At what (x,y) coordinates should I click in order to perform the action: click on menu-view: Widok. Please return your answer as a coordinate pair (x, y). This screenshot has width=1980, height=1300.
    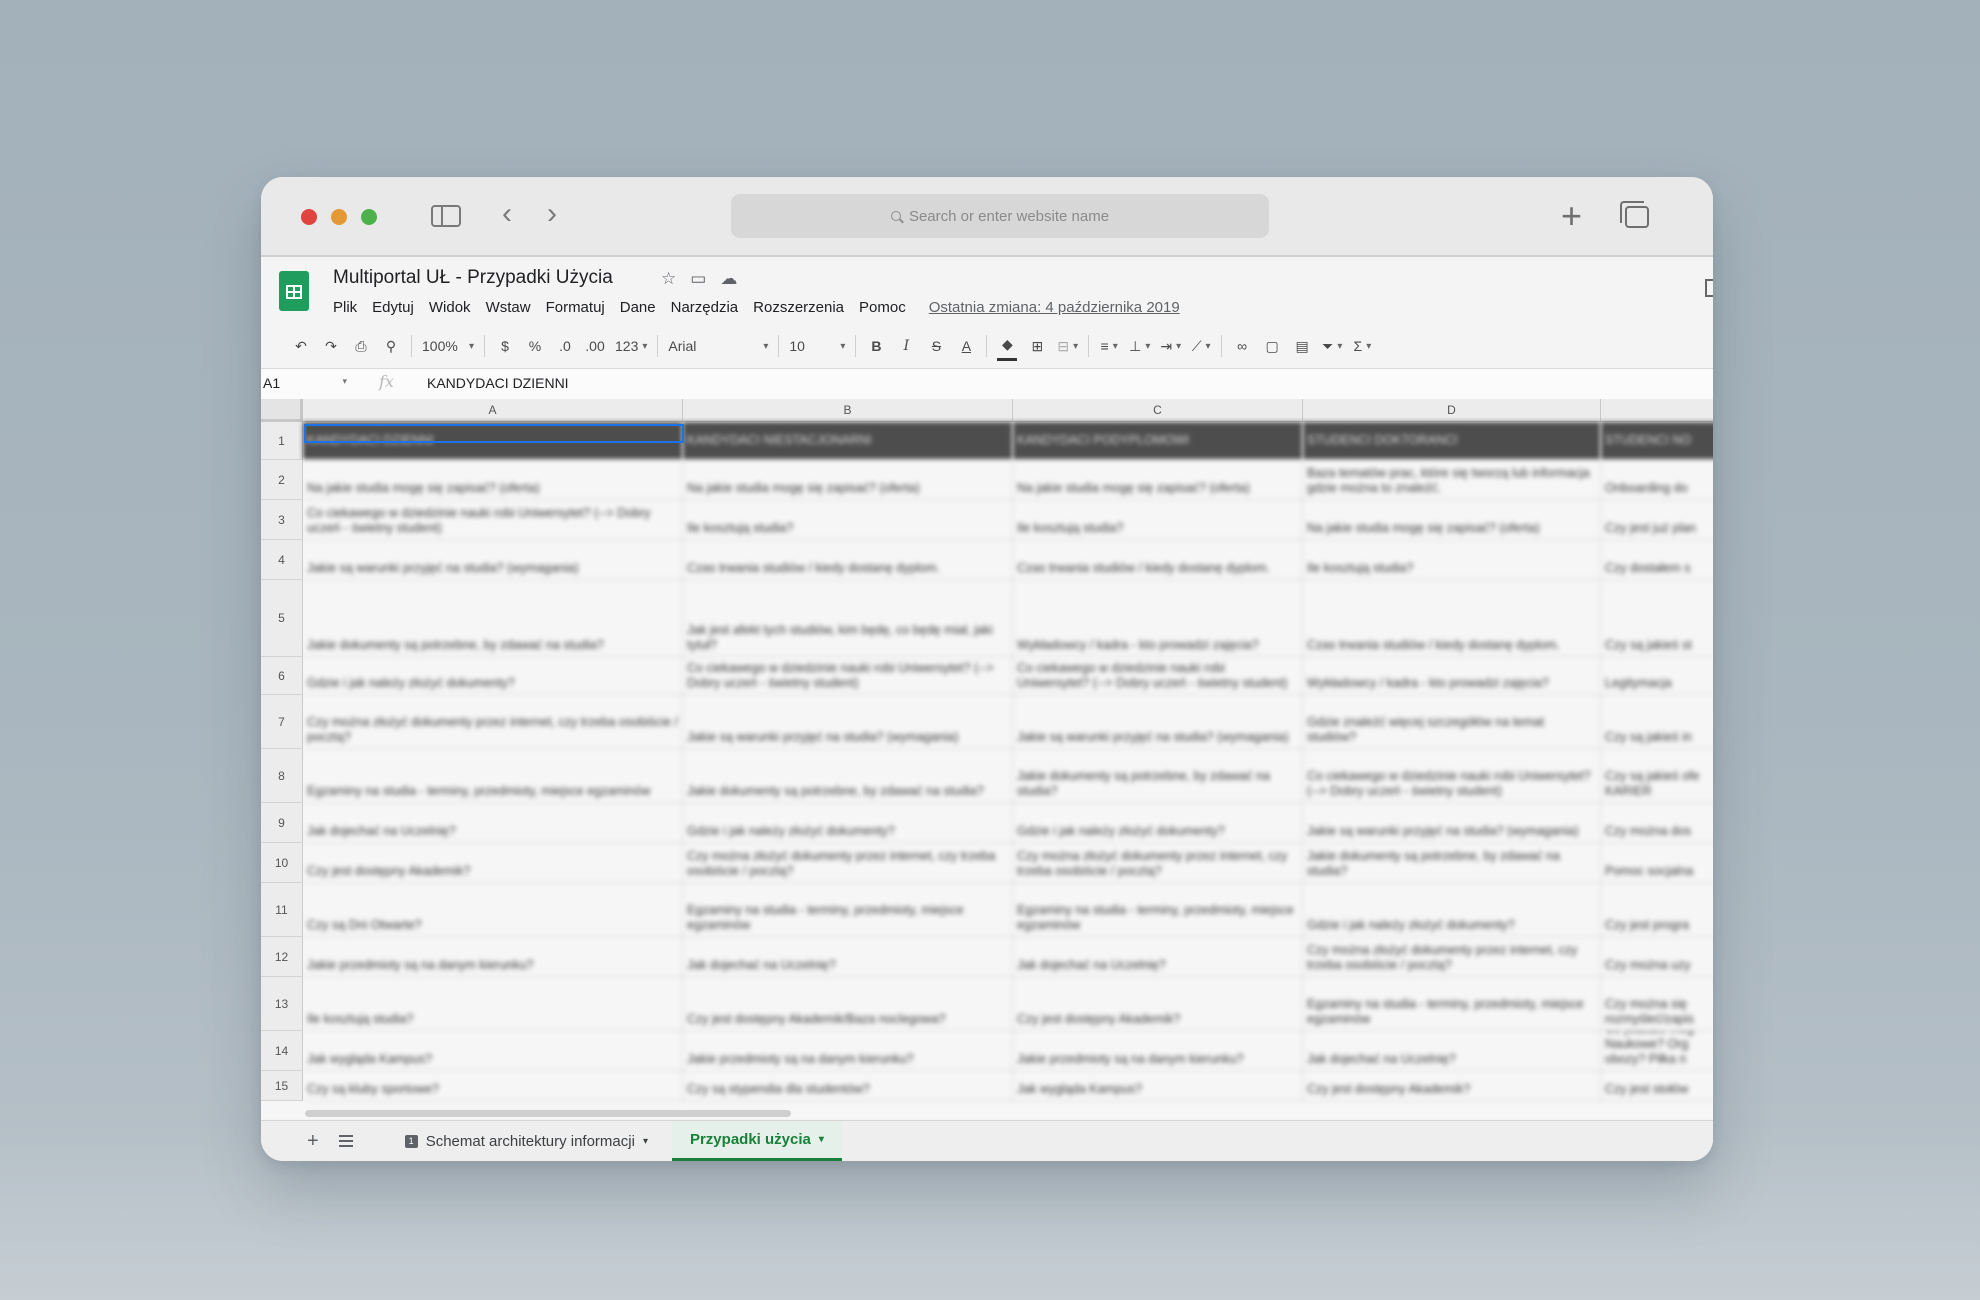
    Looking at the image, I should click on (450, 307).